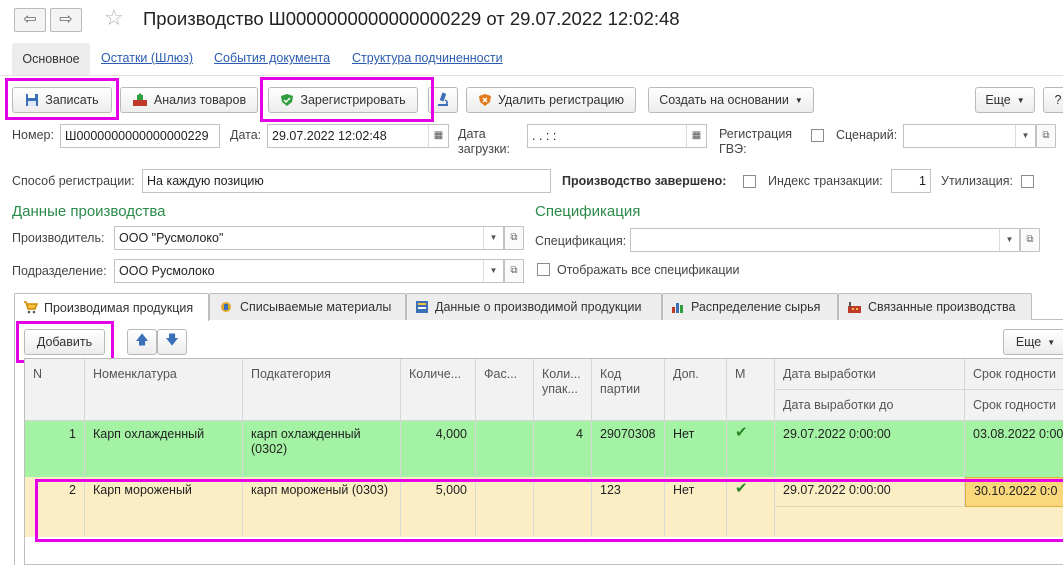  I want to click on move-down-button: 🡇, so click(172, 342).